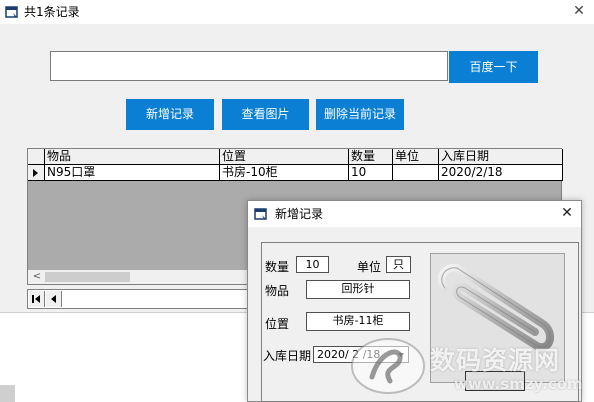 This screenshot has height=402, width=594. What do you see at coordinates (371, 157) in the screenshot?
I see `column-header-quantity: 数量` at bounding box center [371, 157].